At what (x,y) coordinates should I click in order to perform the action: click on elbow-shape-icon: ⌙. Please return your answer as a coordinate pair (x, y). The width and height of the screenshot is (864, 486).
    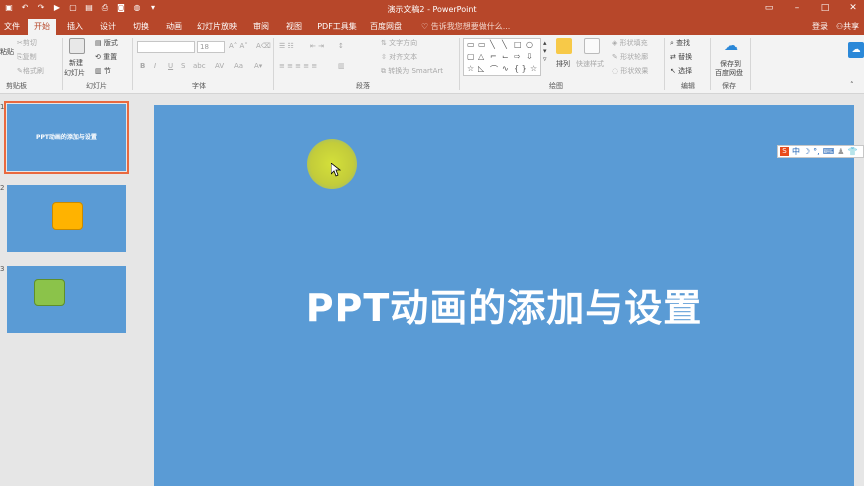
    Looking at the image, I should click on (505, 56).